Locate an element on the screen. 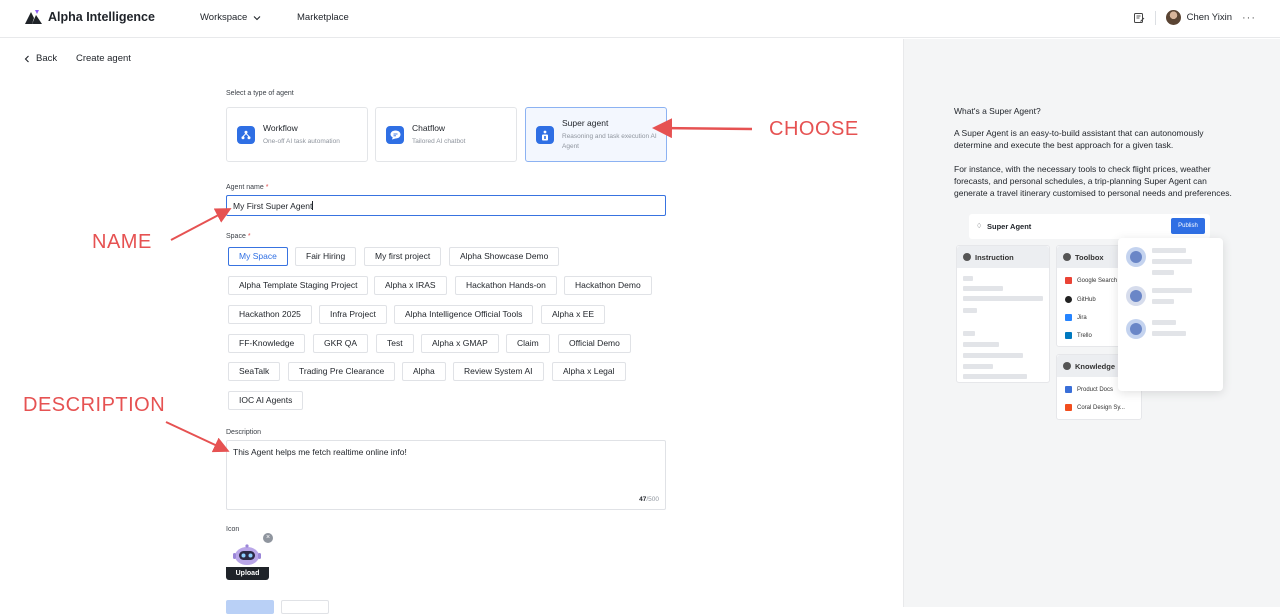 The width and height of the screenshot is (1280, 614). space-chip: Infra Project is located at coordinates (353, 314).